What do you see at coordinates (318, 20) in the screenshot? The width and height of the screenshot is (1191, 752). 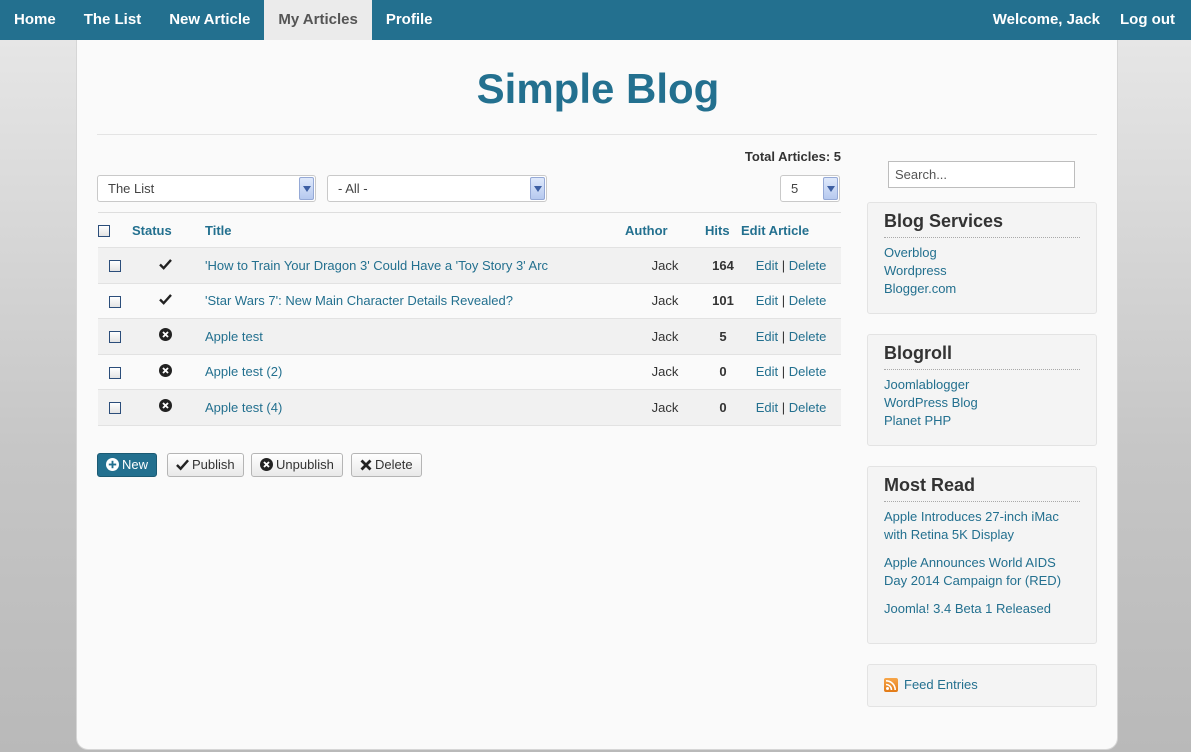 I see `nav-my-articles: My Articles` at bounding box center [318, 20].